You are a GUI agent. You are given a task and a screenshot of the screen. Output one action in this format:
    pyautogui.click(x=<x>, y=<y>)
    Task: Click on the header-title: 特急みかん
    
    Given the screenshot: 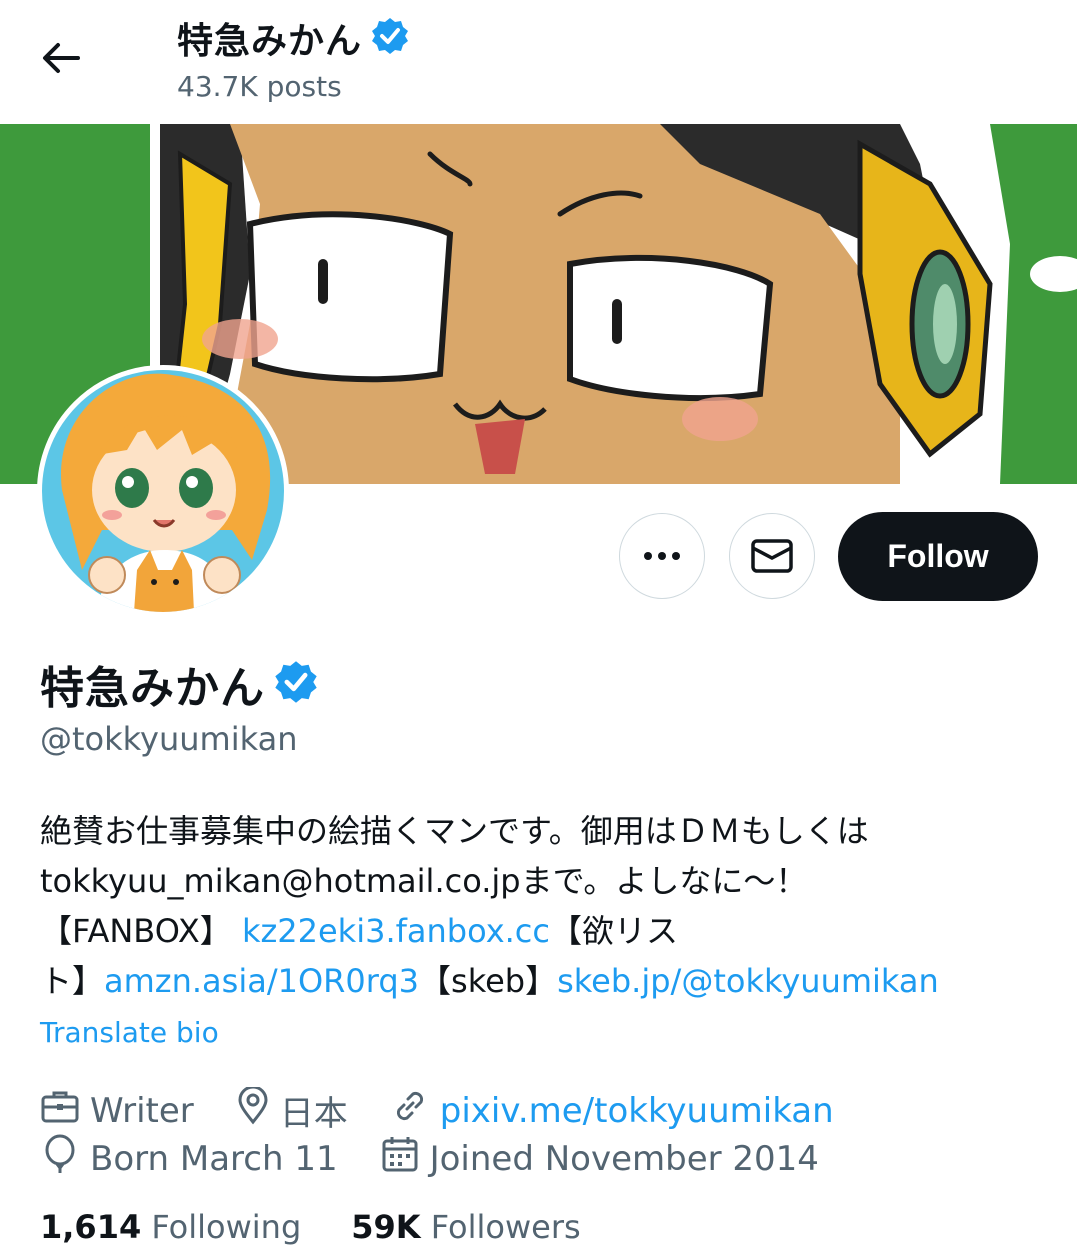 What is the action you would take?
    pyautogui.click(x=270, y=41)
    